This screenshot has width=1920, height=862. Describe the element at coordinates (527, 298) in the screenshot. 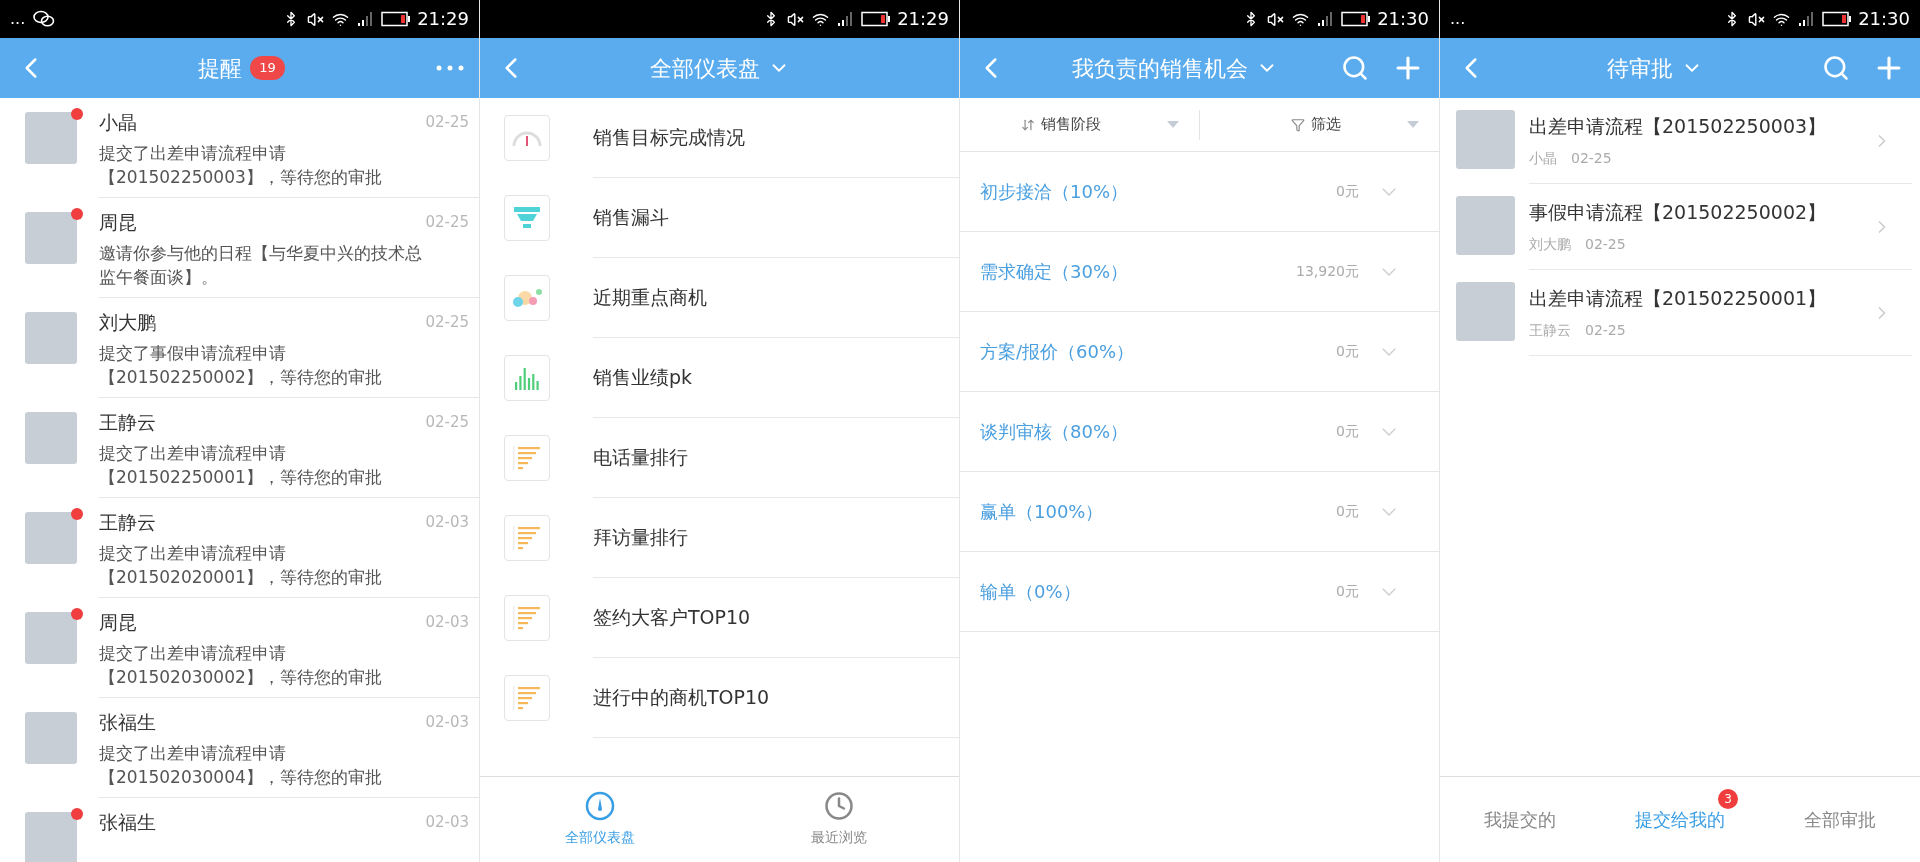

I see `bubbles-icon` at that location.